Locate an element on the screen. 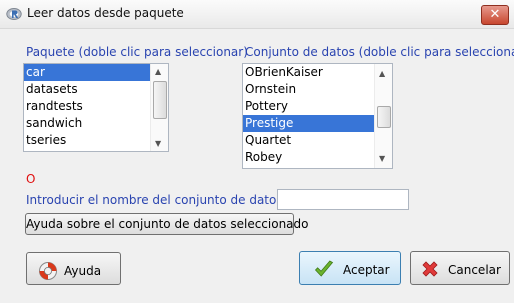  accept-button: Aceptar is located at coordinates (350, 268).